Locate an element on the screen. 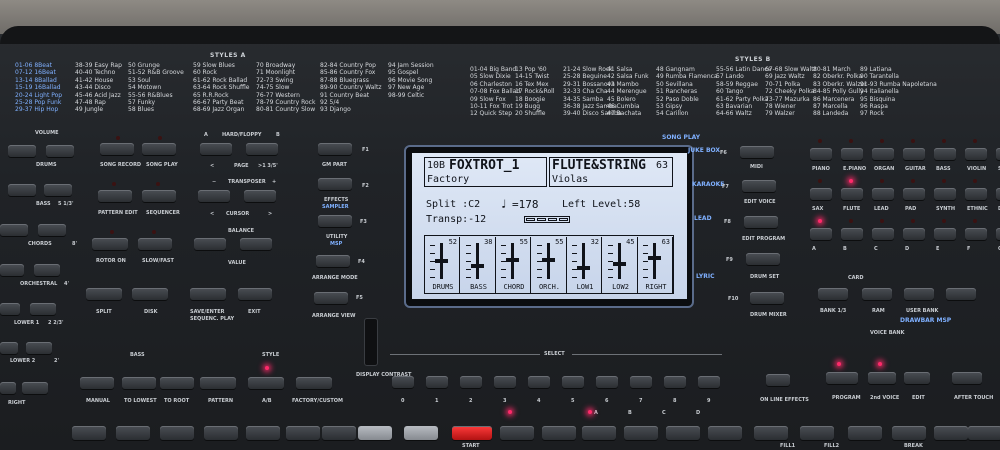  after-touch-button is located at coordinates (967, 378).